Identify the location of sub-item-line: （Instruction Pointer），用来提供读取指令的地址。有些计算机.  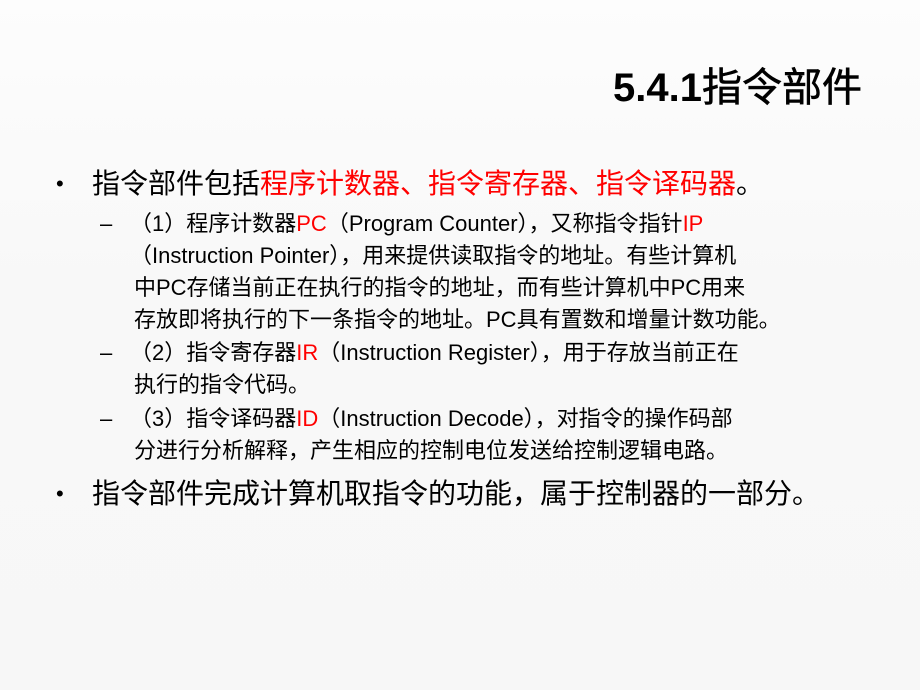
(433, 255).